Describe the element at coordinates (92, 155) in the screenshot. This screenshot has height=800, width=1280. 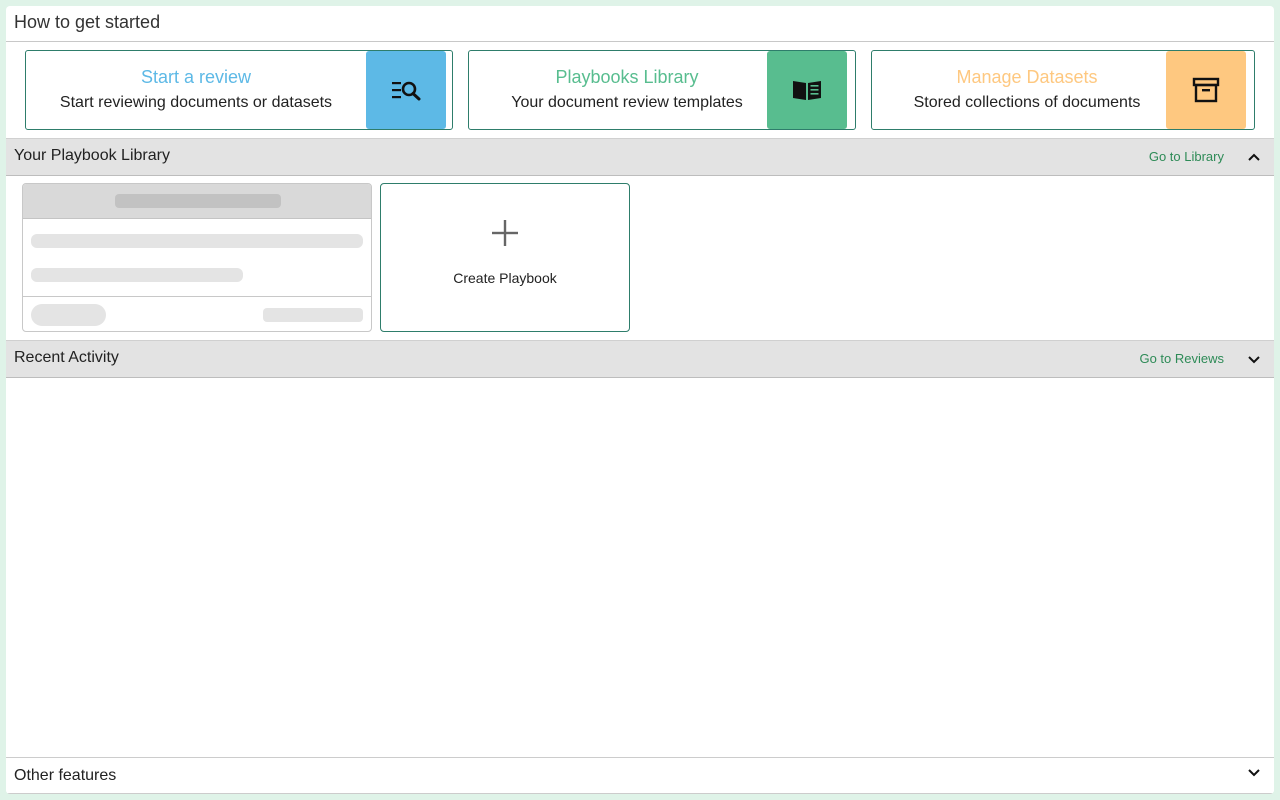
I see `section-title: Your Playbook Library` at that location.